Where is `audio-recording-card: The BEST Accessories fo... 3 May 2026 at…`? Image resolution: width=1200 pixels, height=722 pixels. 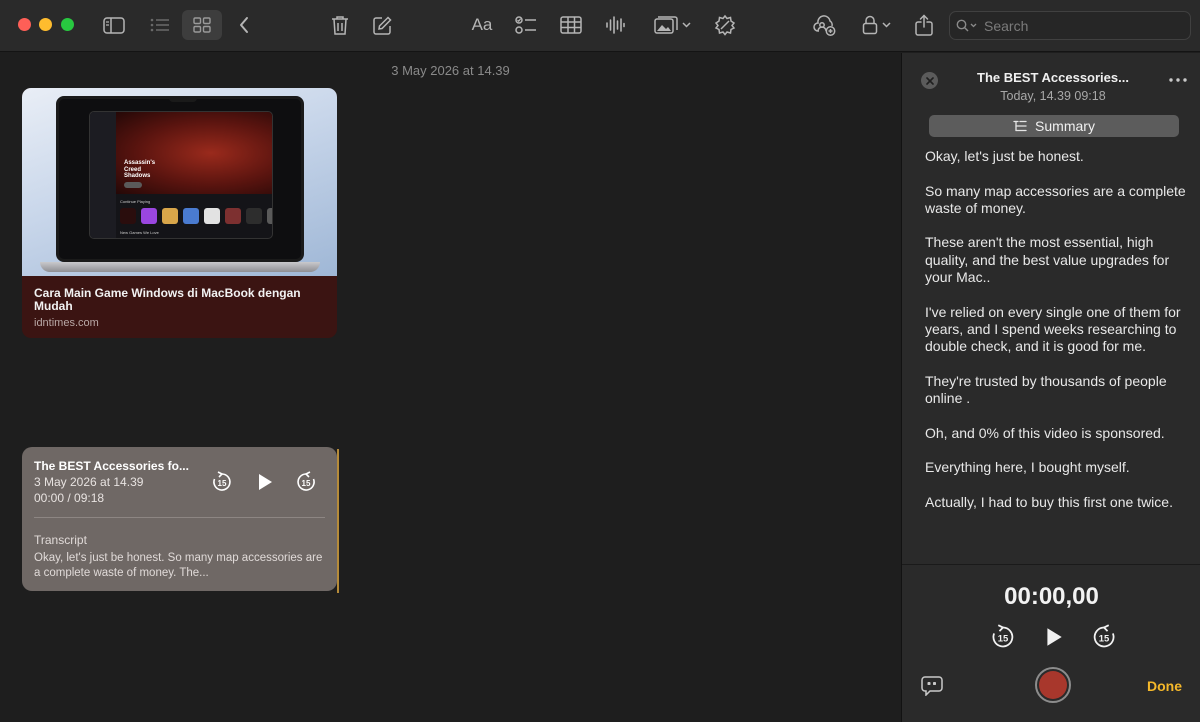
audio-recording-card: The BEST Accessories fo... 3 May 2026 at… is located at coordinates (180, 520).